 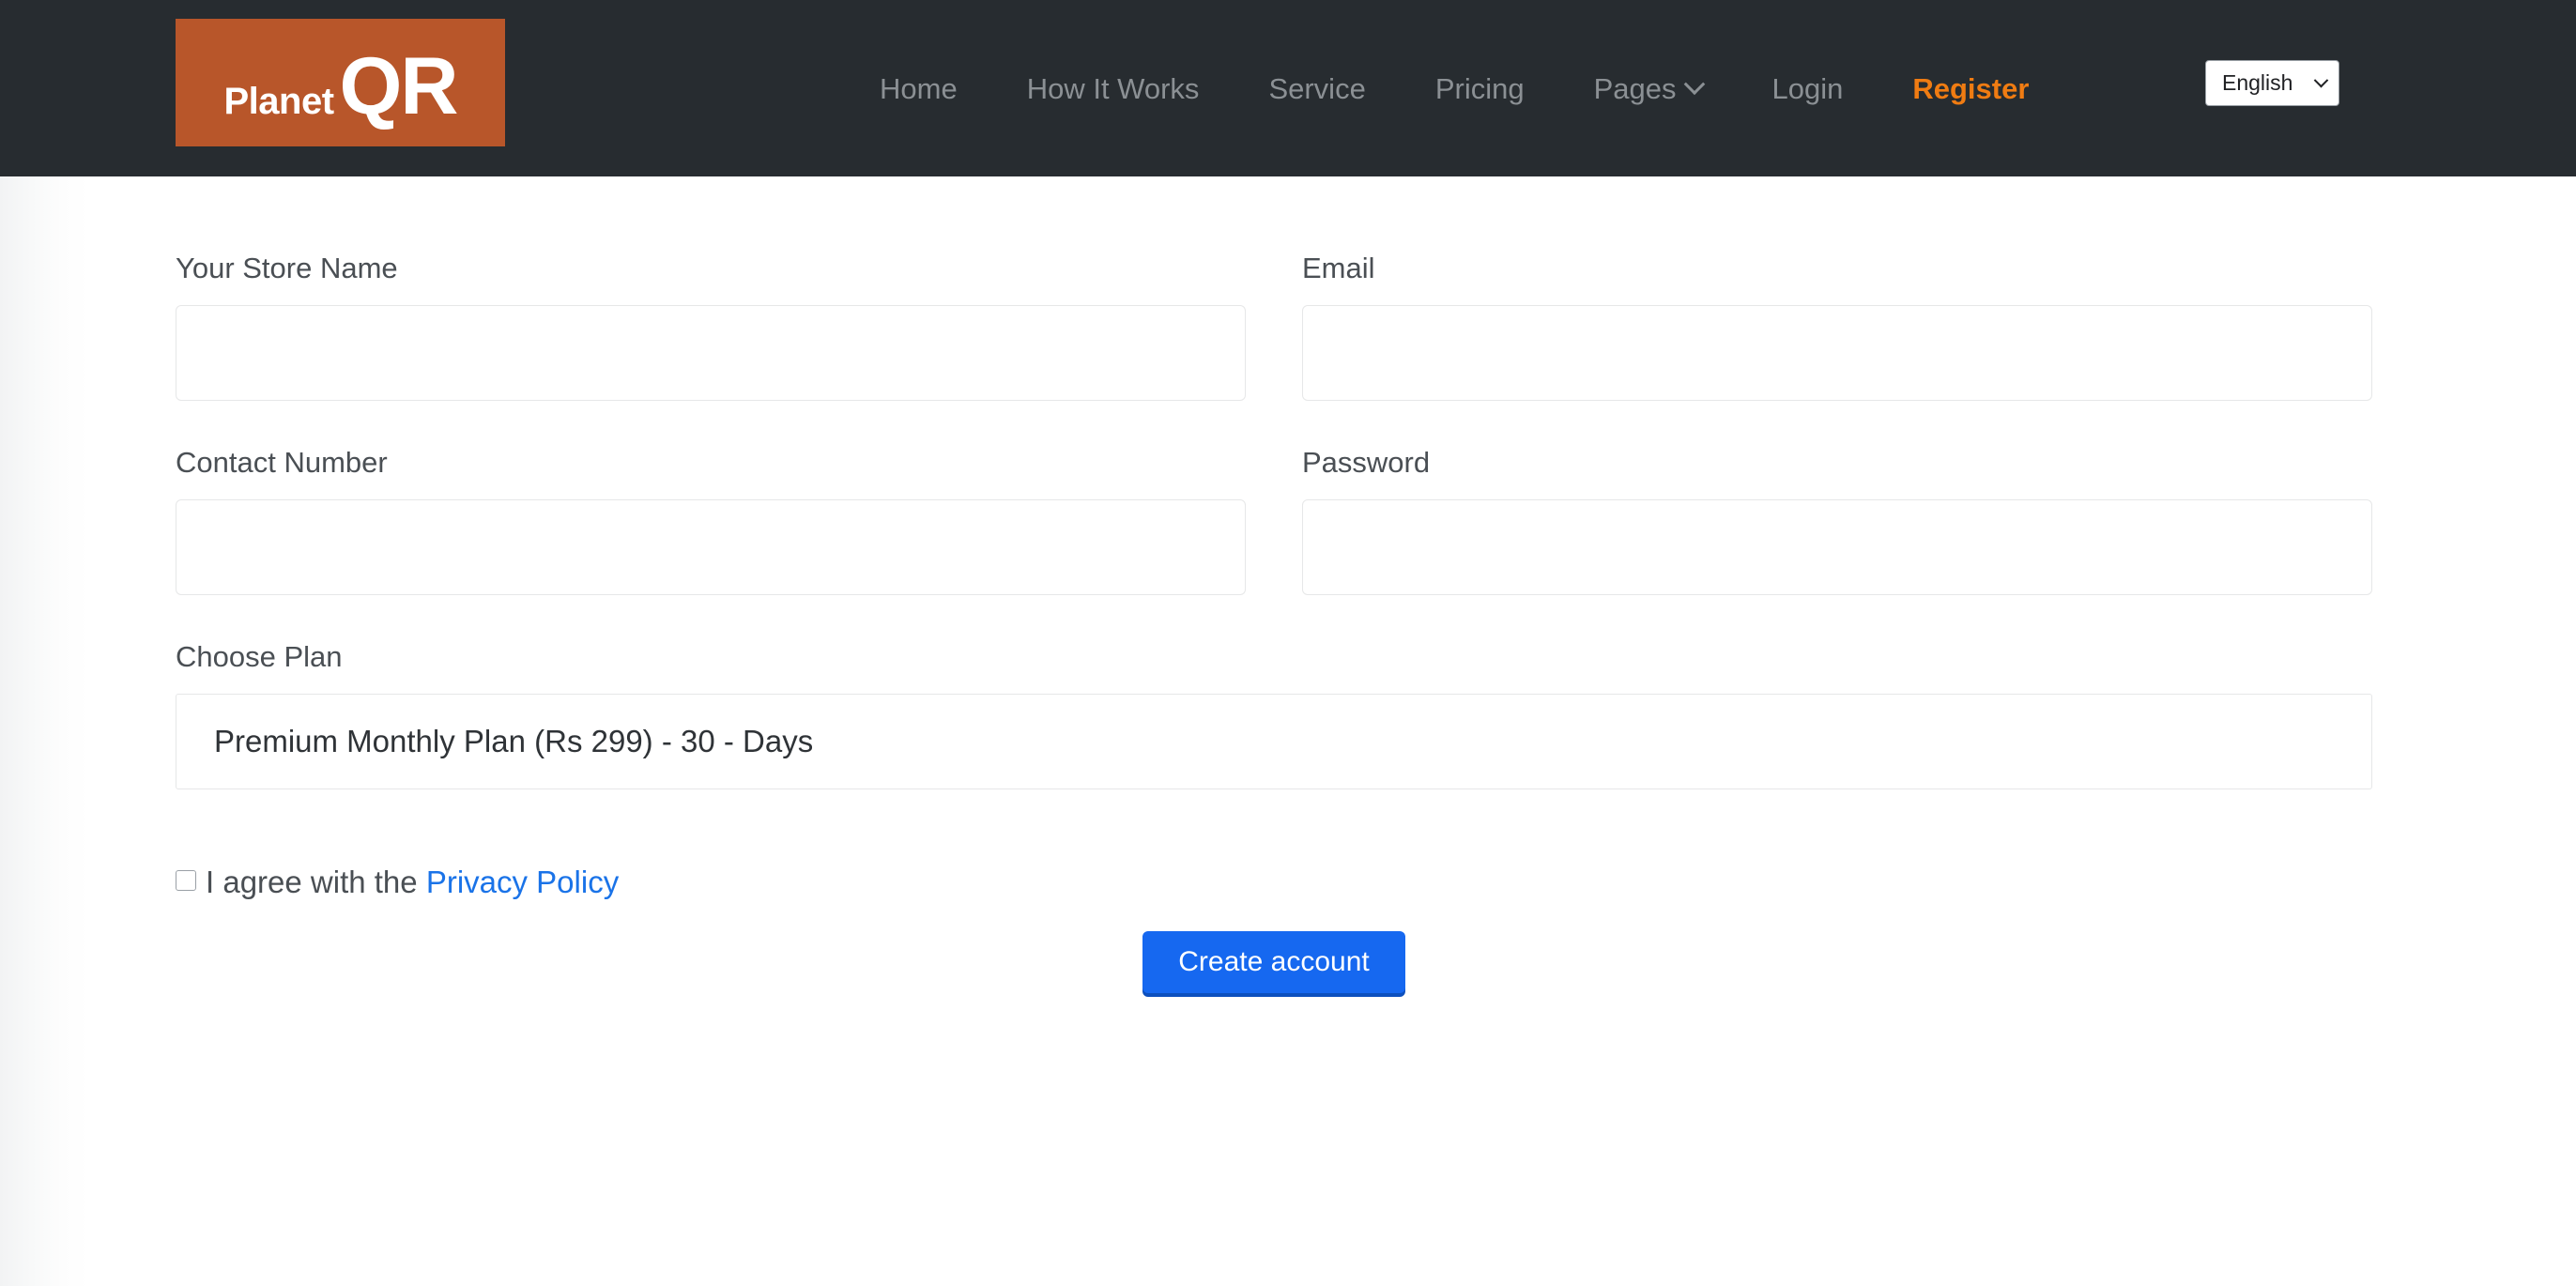 I want to click on nav-item-pages: Pages, so click(x=1649, y=88).